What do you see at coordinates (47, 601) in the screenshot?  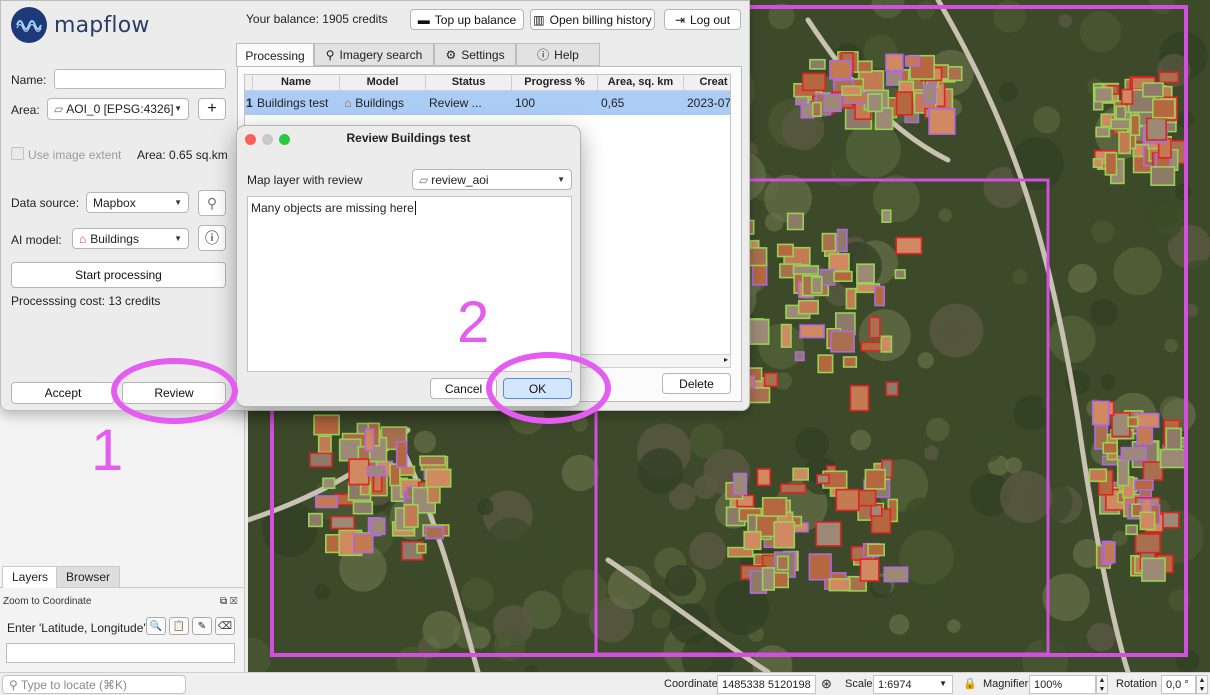 I see `zoom-to-coordinate-title: Zoom to Coordinate` at bounding box center [47, 601].